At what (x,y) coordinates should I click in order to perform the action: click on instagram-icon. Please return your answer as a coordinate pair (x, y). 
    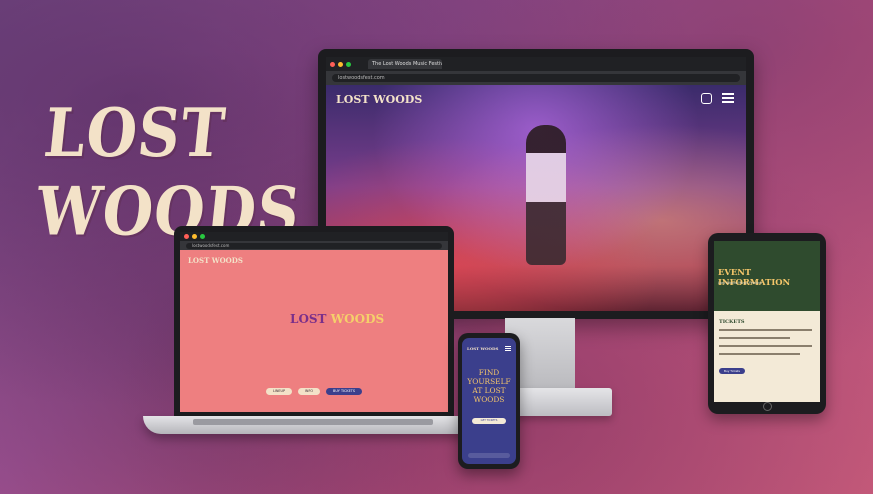
    Looking at the image, I should click on (706, 98).